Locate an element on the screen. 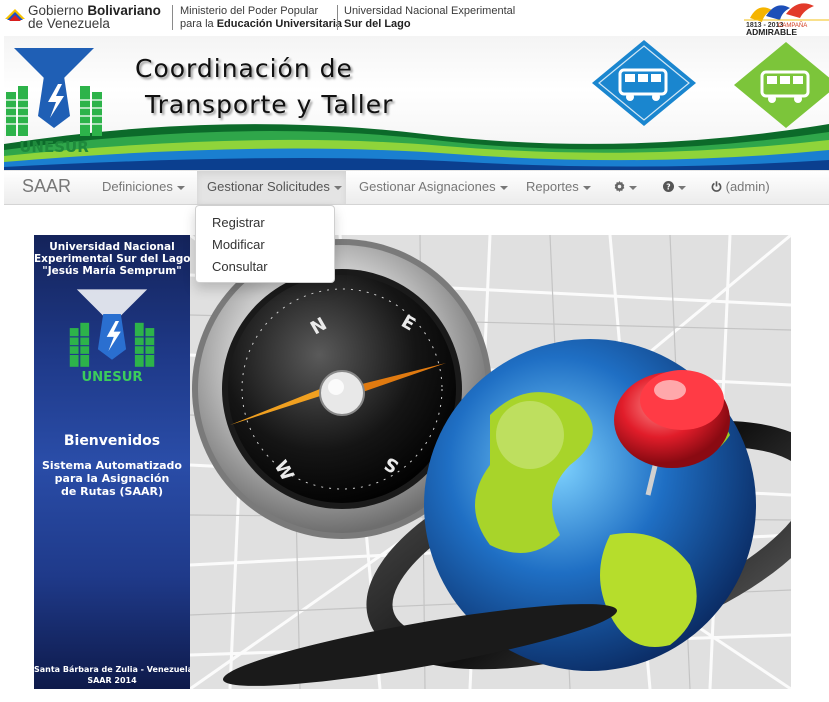  nav-label: Reportes is located at coordinates (552, 186).